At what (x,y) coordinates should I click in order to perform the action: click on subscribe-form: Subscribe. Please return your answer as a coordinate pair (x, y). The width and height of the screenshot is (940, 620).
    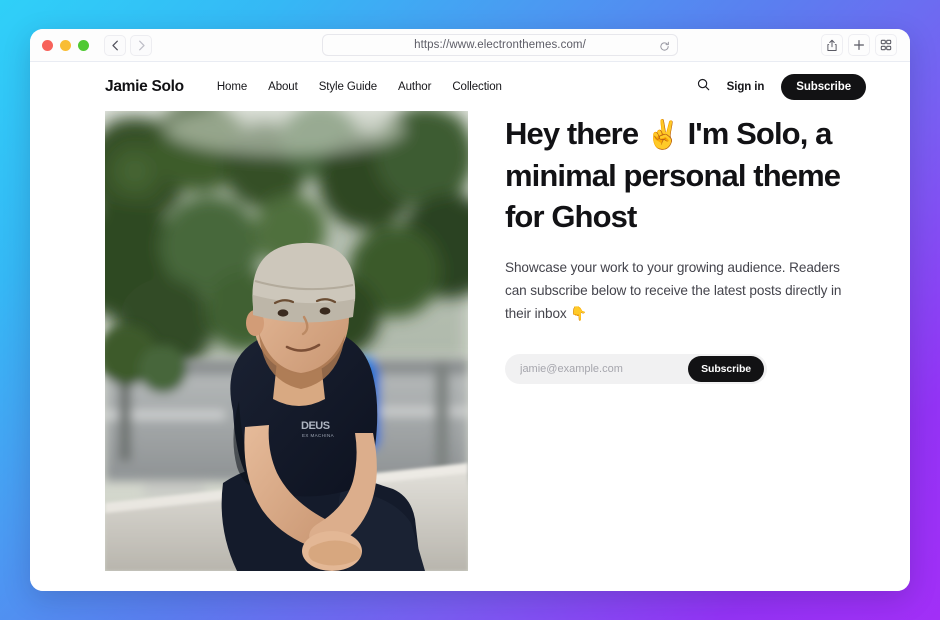
    Looking at the image, I should click on (636, 368).